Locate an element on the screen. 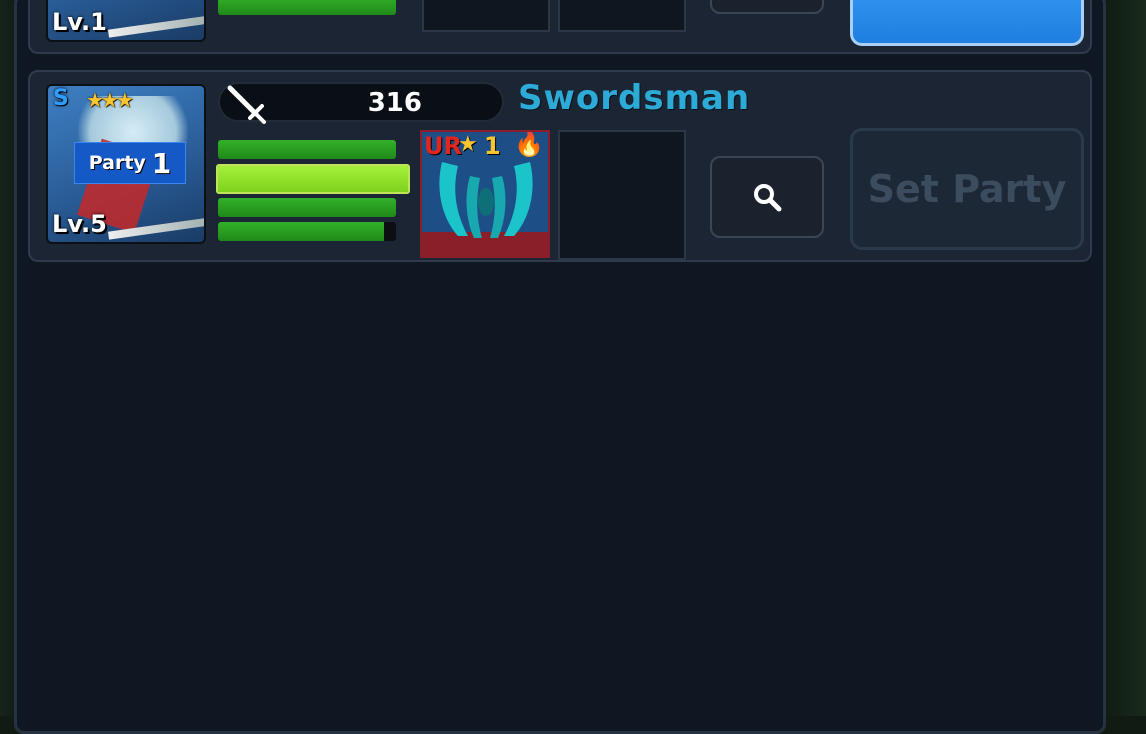 This screenshot has height=734, width=1146. combat-power-value: 316 is located at coordinates (394, 103).